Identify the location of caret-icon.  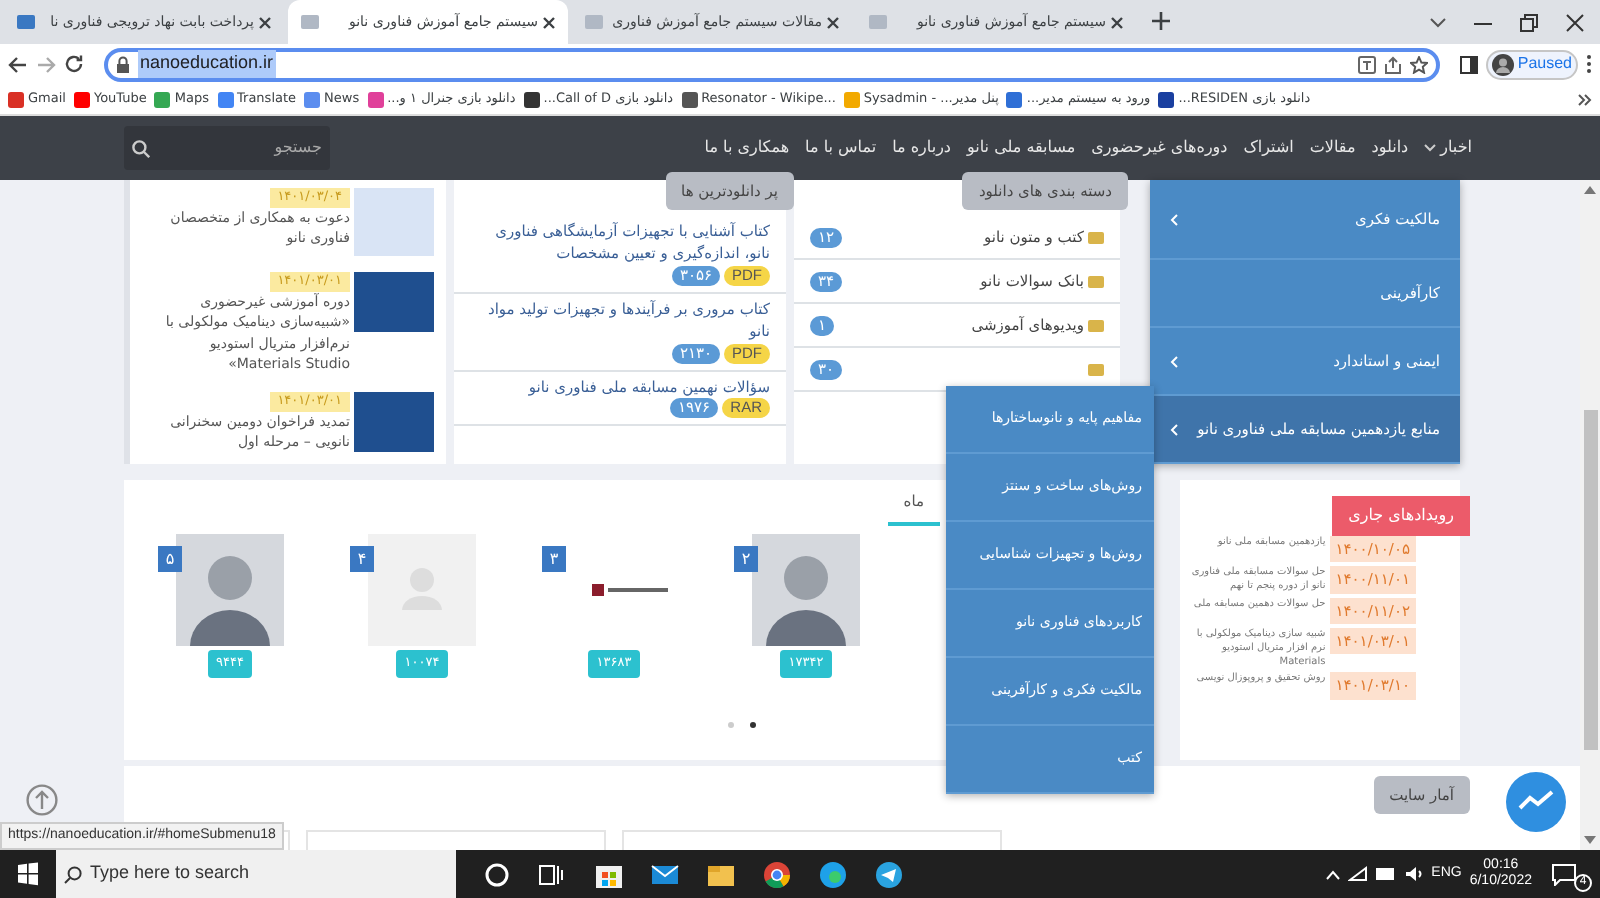
(1430, 148).